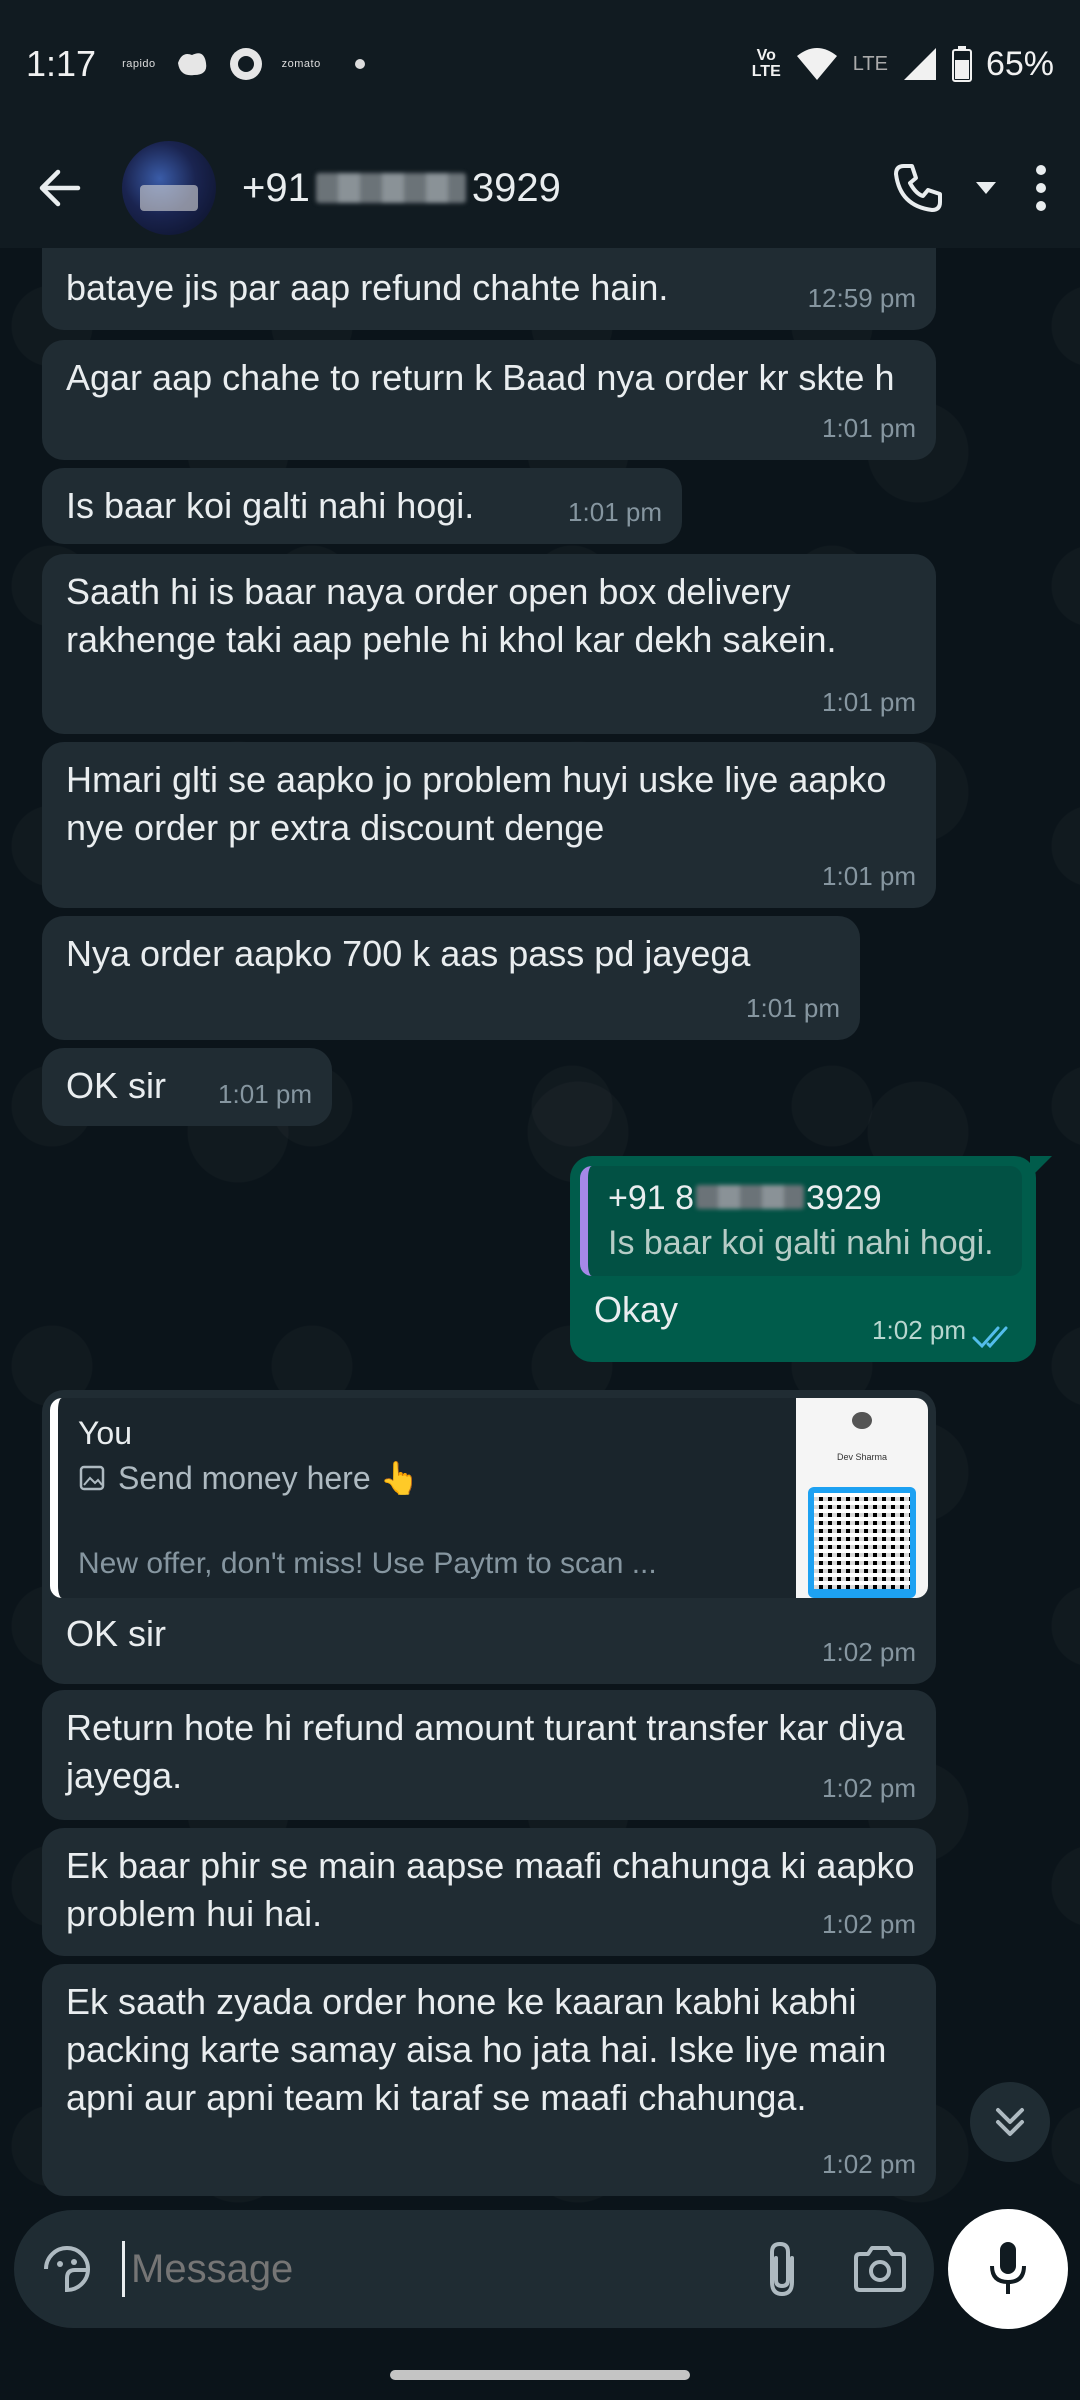  I want to click on quoted-text: Is baar koi galti nahi hogi., so click(801, 1243).